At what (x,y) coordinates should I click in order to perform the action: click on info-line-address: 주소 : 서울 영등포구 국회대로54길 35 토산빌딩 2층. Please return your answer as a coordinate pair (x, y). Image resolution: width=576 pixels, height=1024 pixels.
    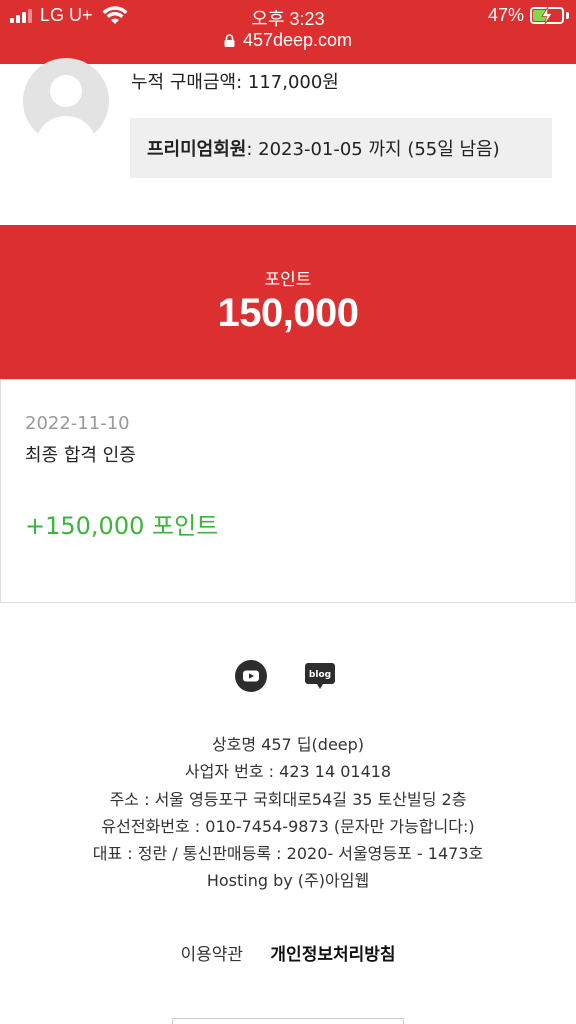
    Looking at the image, I should click on (288, 799).